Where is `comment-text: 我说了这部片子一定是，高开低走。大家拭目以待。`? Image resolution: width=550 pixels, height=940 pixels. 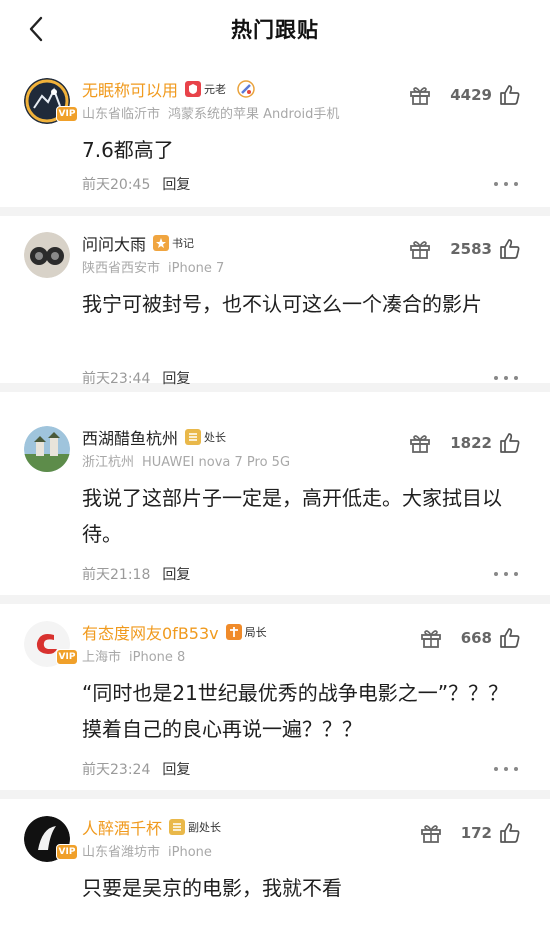 comment-text: 我说了这部片子一定是，高开低走。大家拭目以待。 is located at coordinates (292, 516).